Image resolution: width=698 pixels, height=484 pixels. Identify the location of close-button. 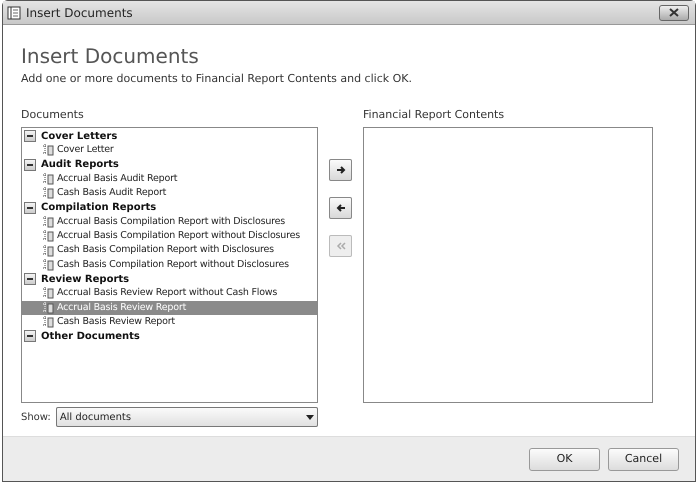
(674, 12).